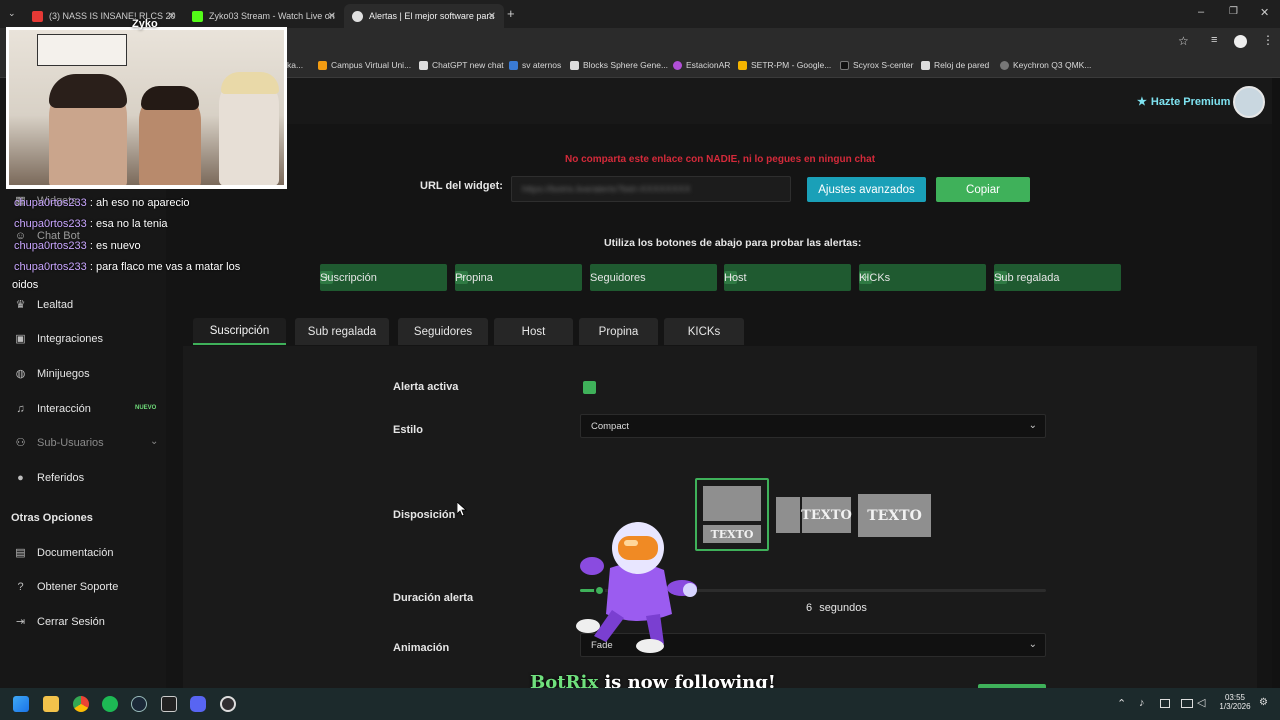  What do you see at coordinates (342, 331) in the screenshot?
I see `tab-sub-regalada: Sub regalada` at bounding box center [342, 331].